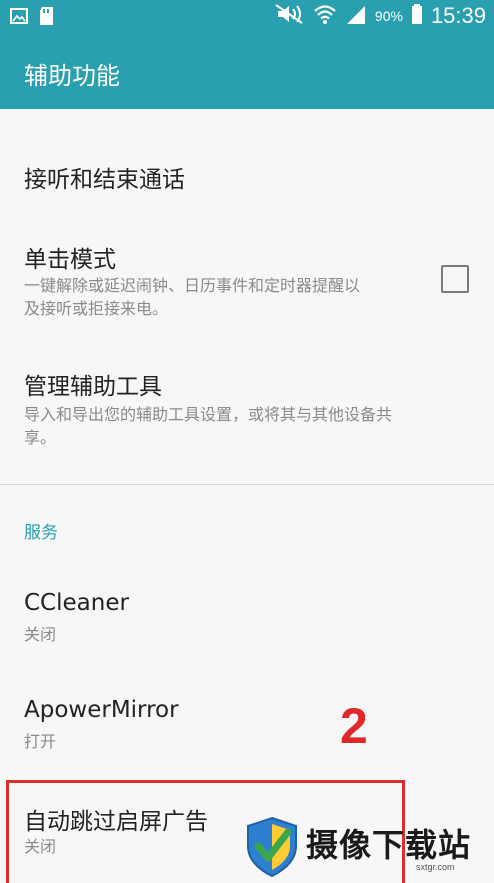 Image resolution: width=494 pixels, height=883 pixels. Describe the element at coordinates (70, 260) in the screenshot. I see `list-item-label: 单击模式` at that location.